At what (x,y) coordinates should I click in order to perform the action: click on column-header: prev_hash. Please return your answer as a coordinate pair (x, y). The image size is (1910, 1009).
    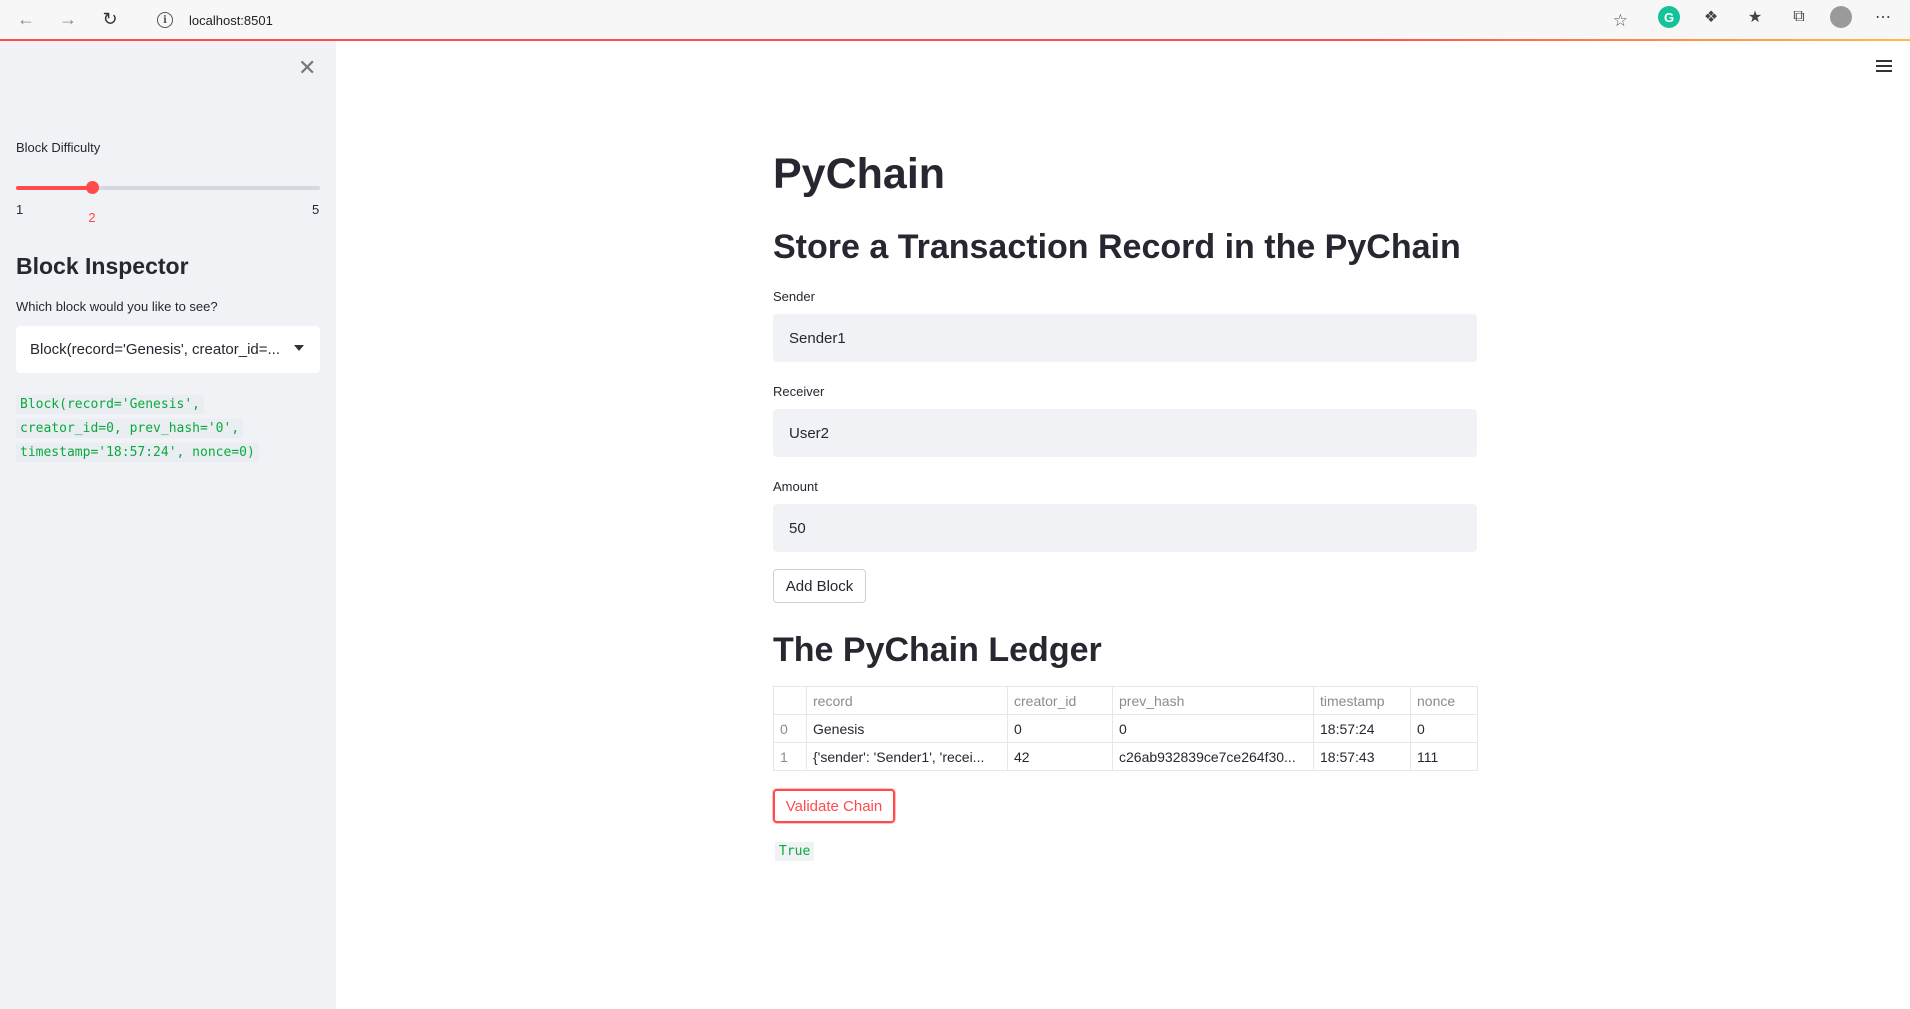
    Looking at the image, I should click on (1213, 700).